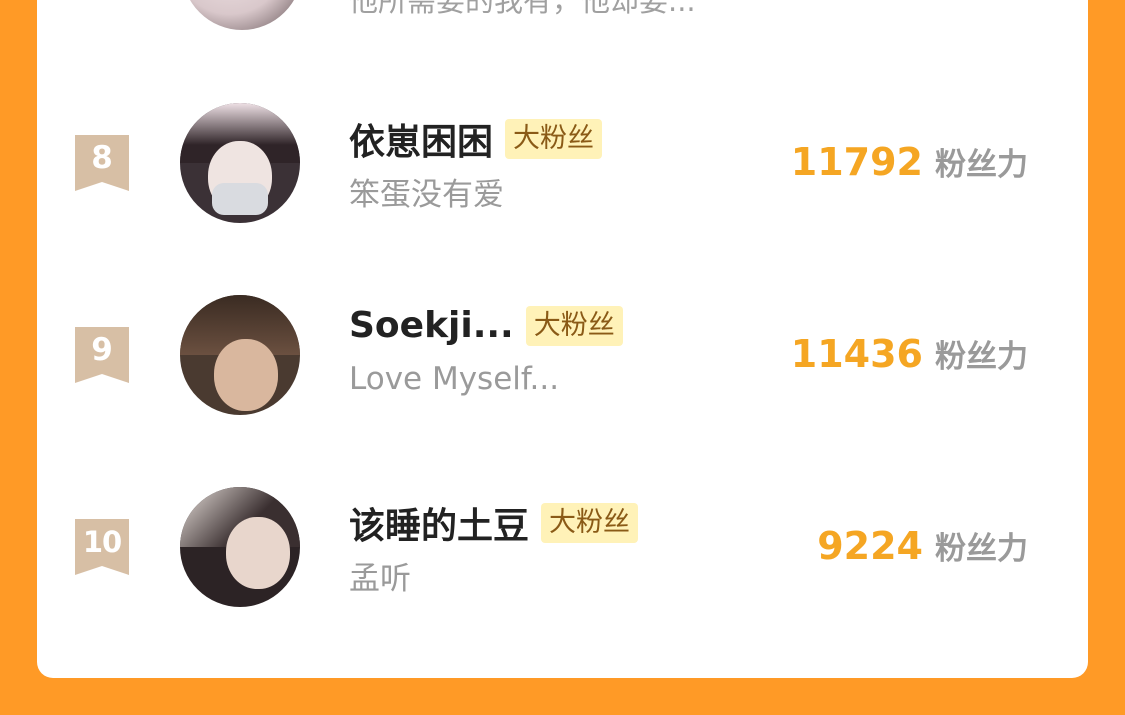  What do you see at coordinates (426, 195) in the screenshot?
I see `user-bio: 笨蛋没有爱` at bounding box center [426, 195].